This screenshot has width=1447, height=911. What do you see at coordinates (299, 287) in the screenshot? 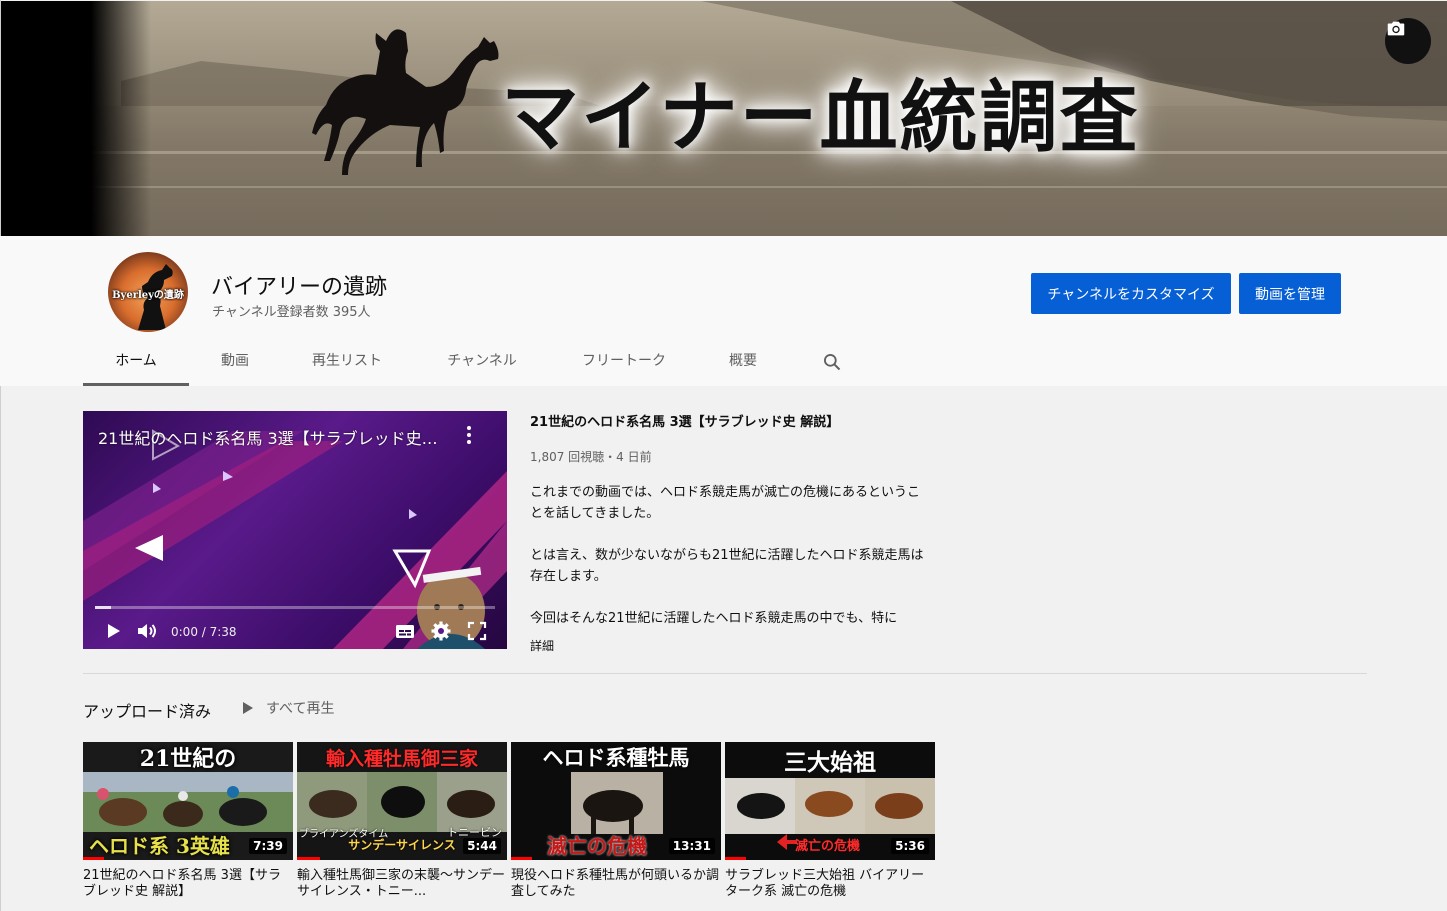
I see `channel-name: バイアリーの遺跡` at bounding box center [299, 287].